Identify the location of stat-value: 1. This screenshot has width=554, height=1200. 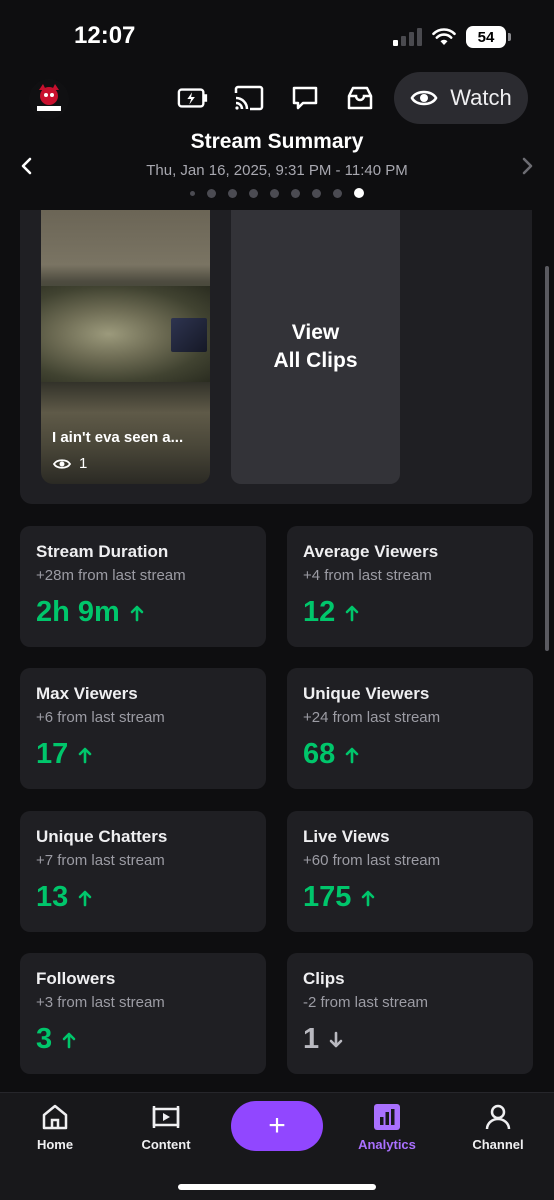
(311, 1039).